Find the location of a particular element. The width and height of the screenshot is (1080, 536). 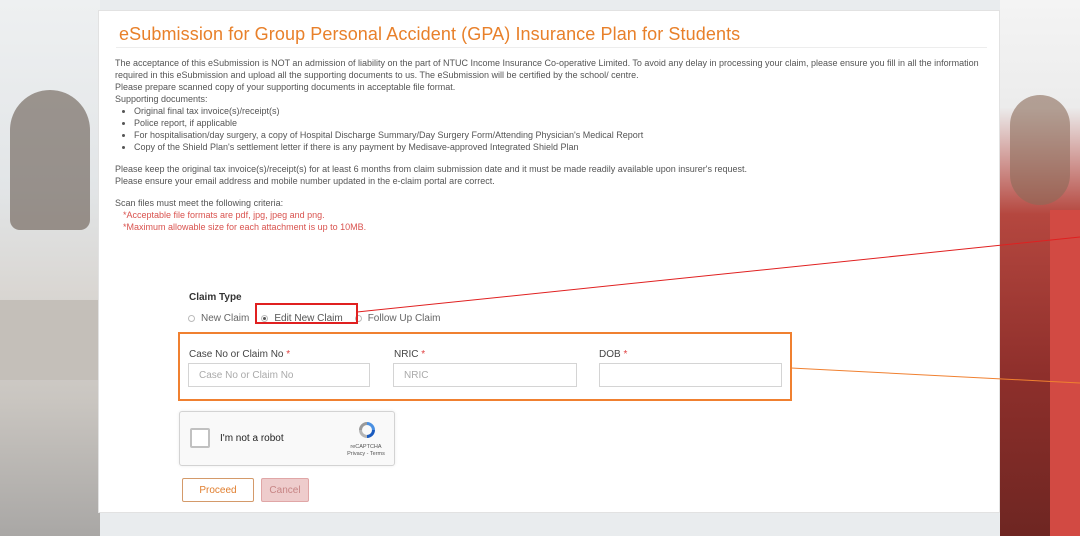

case-no-input is located at coordinates (279, 375).